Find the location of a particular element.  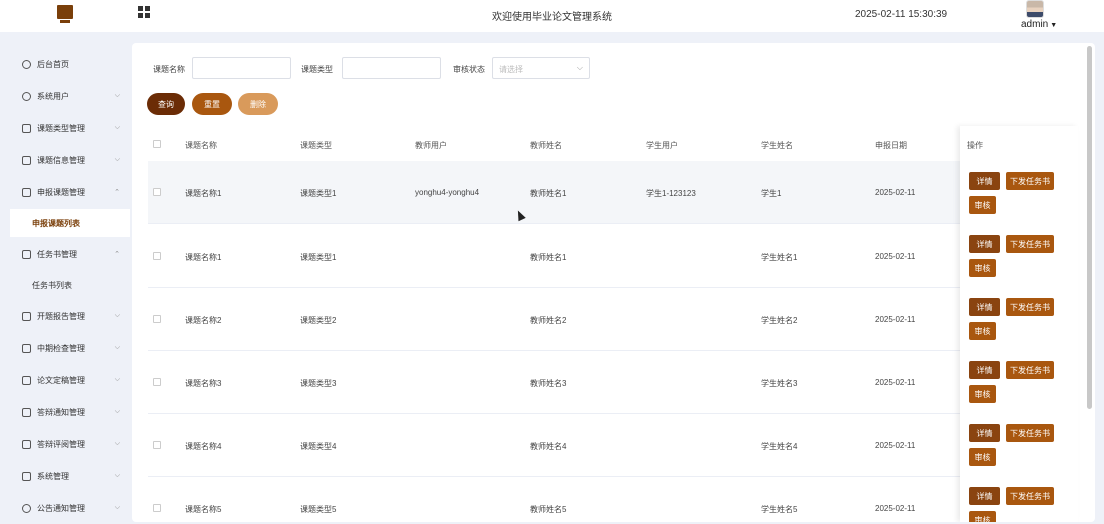

sidebar-item-label: 申报课题管理 is located at coordinates (61, 192).